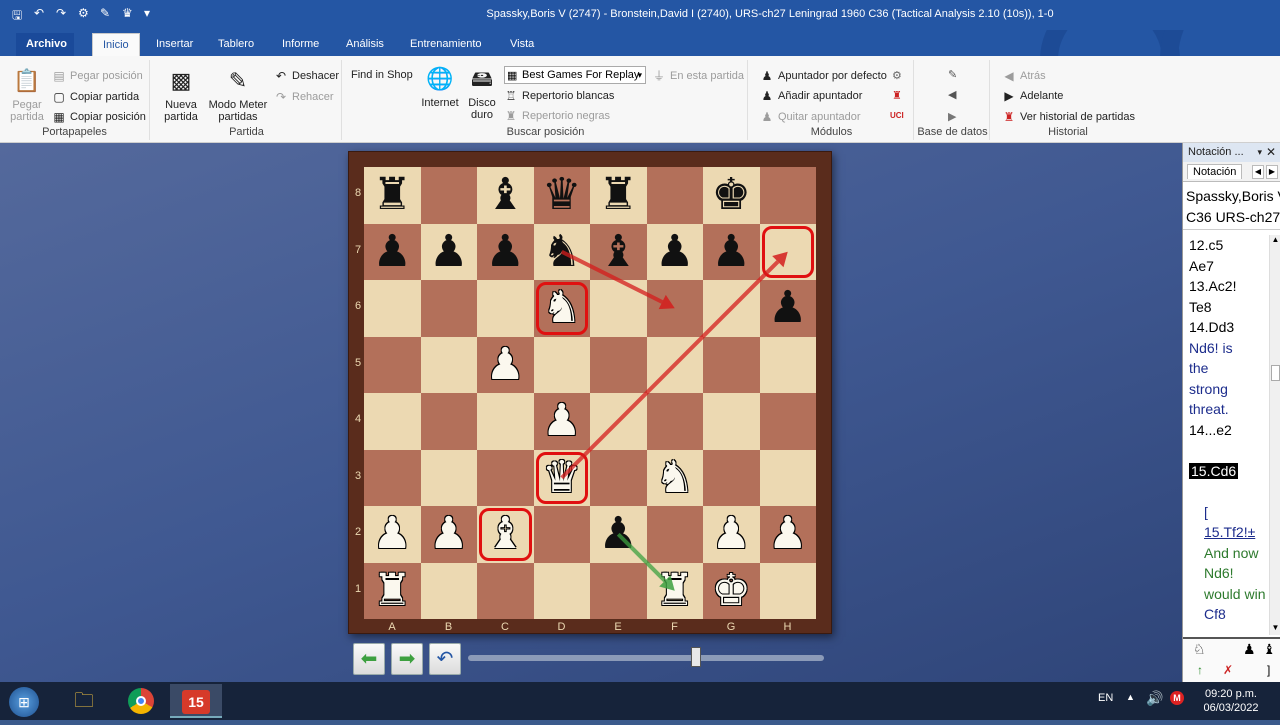  What do you see at coordinates (24, 701) in the screenshot?
I see `start-button: ⊞` at bounding box center [24, 701].